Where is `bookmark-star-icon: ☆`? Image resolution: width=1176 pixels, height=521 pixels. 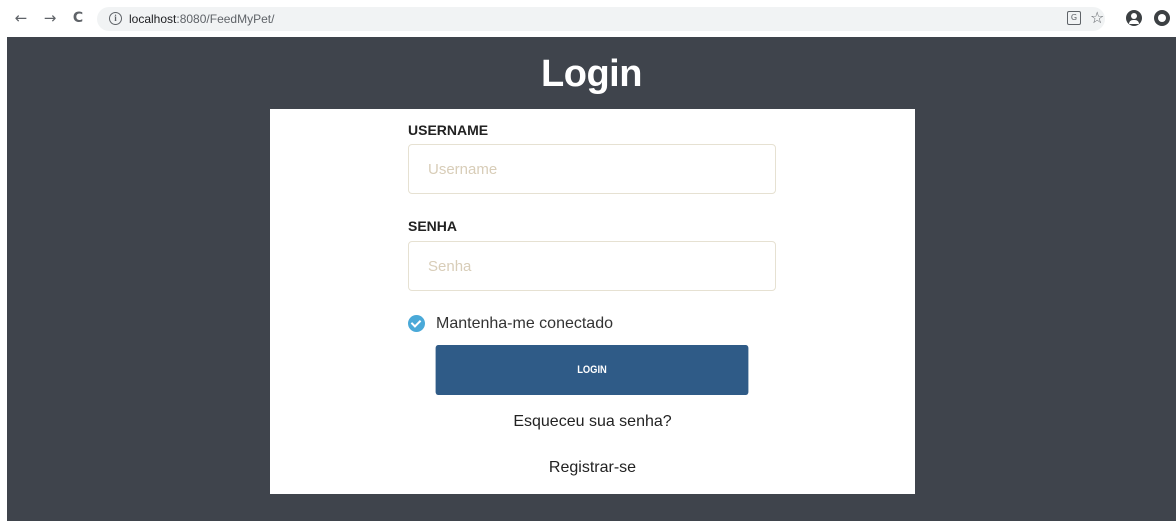 bookmark-star-icon: ☆ is located at coordinates (1097, 17).